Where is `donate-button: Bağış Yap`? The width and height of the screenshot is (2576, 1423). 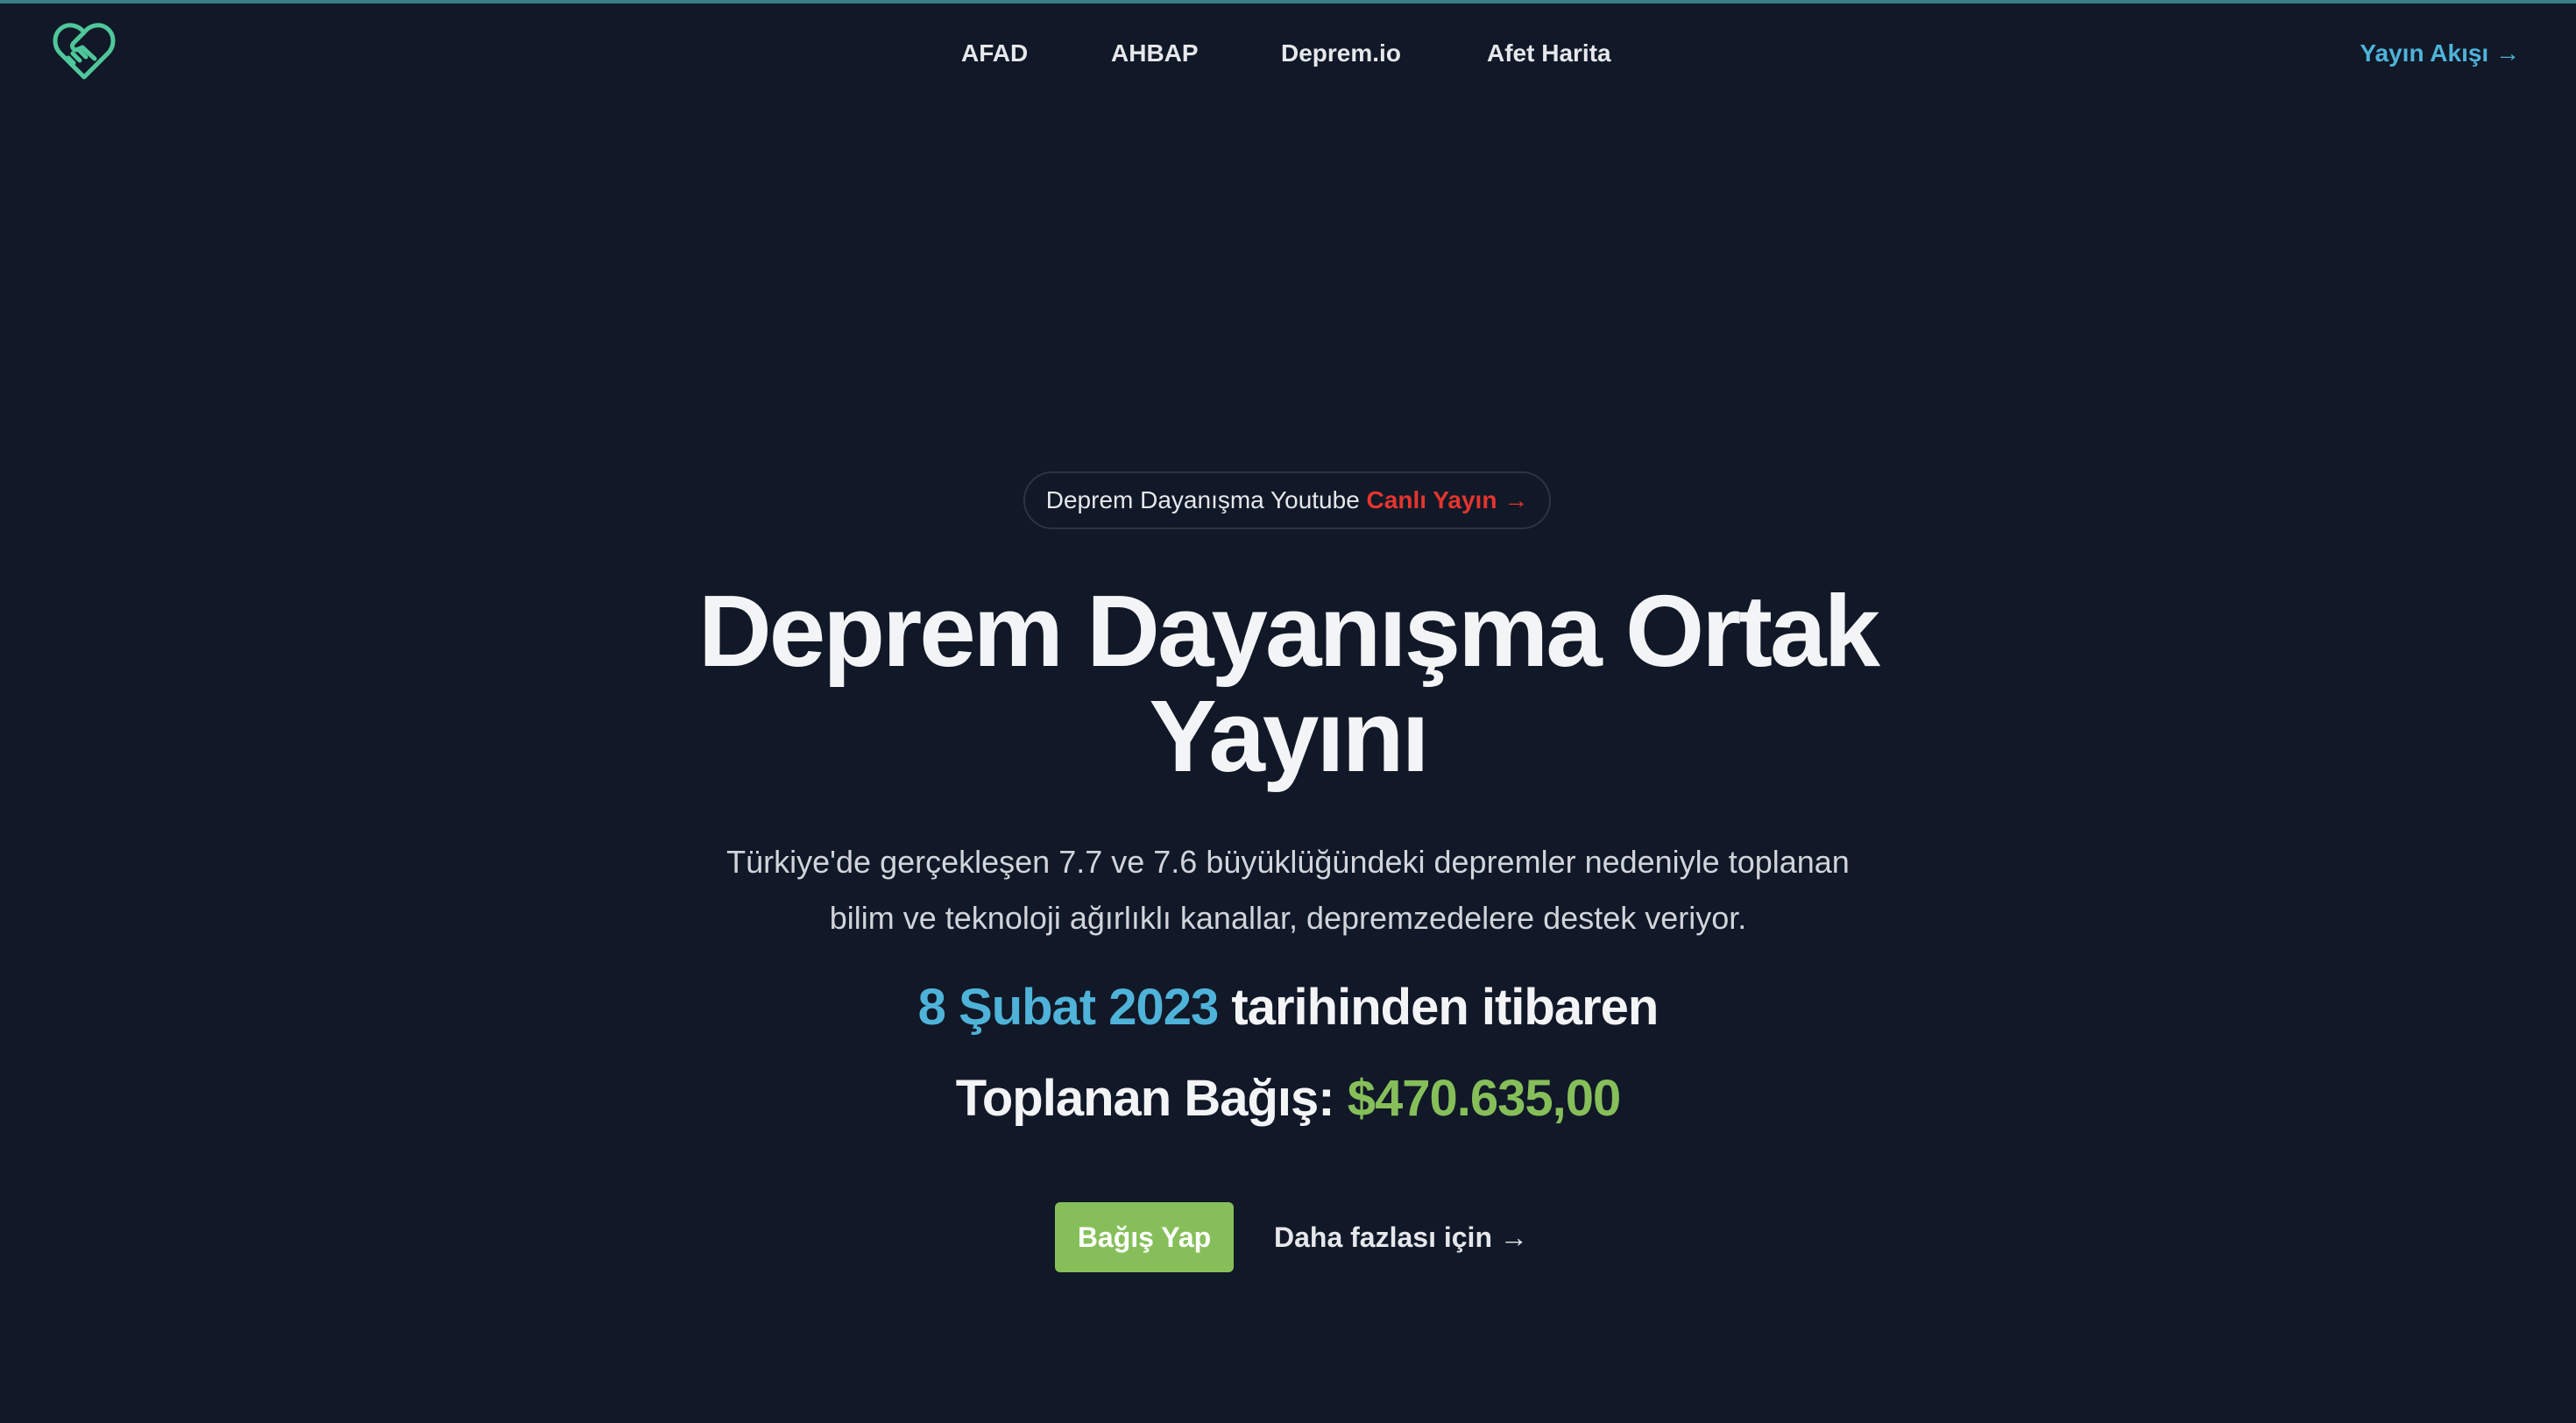
donate-button: Bağış Yap is located at coordinates (1144, 1237).